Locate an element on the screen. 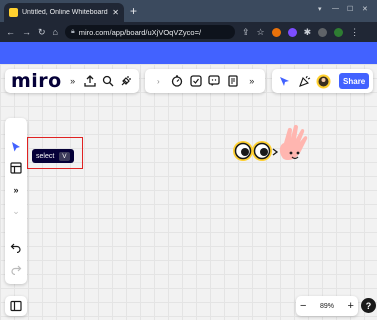  lock-icon: 🔒︎ is located at coordinates (72, 31).